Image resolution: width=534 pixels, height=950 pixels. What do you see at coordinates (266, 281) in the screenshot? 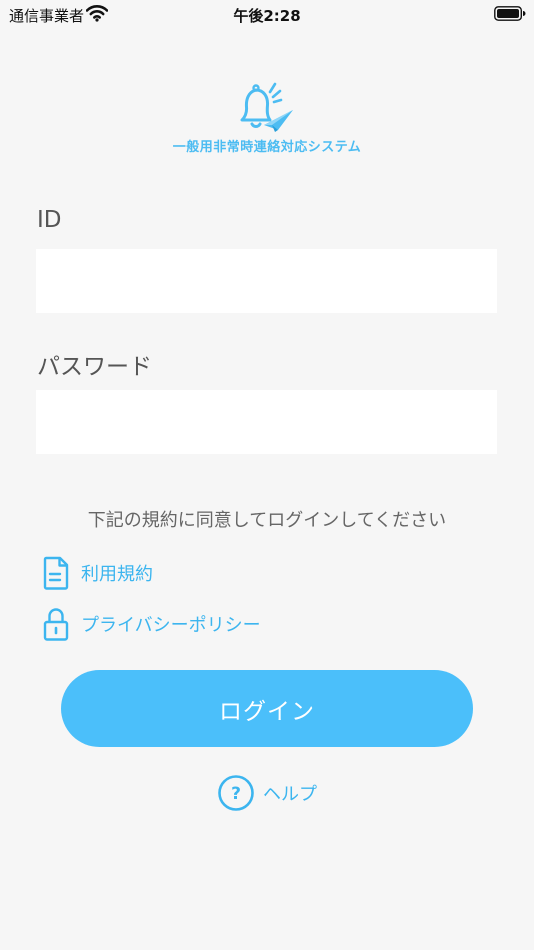
I see `id-input` at bounding box center [266, 281].